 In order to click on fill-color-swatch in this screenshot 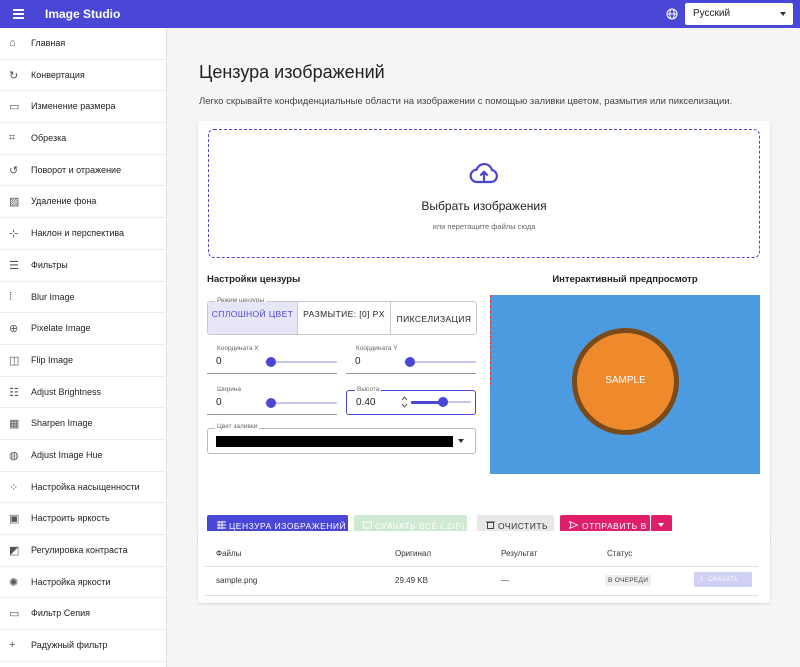, I will do `click(334, 441)`.